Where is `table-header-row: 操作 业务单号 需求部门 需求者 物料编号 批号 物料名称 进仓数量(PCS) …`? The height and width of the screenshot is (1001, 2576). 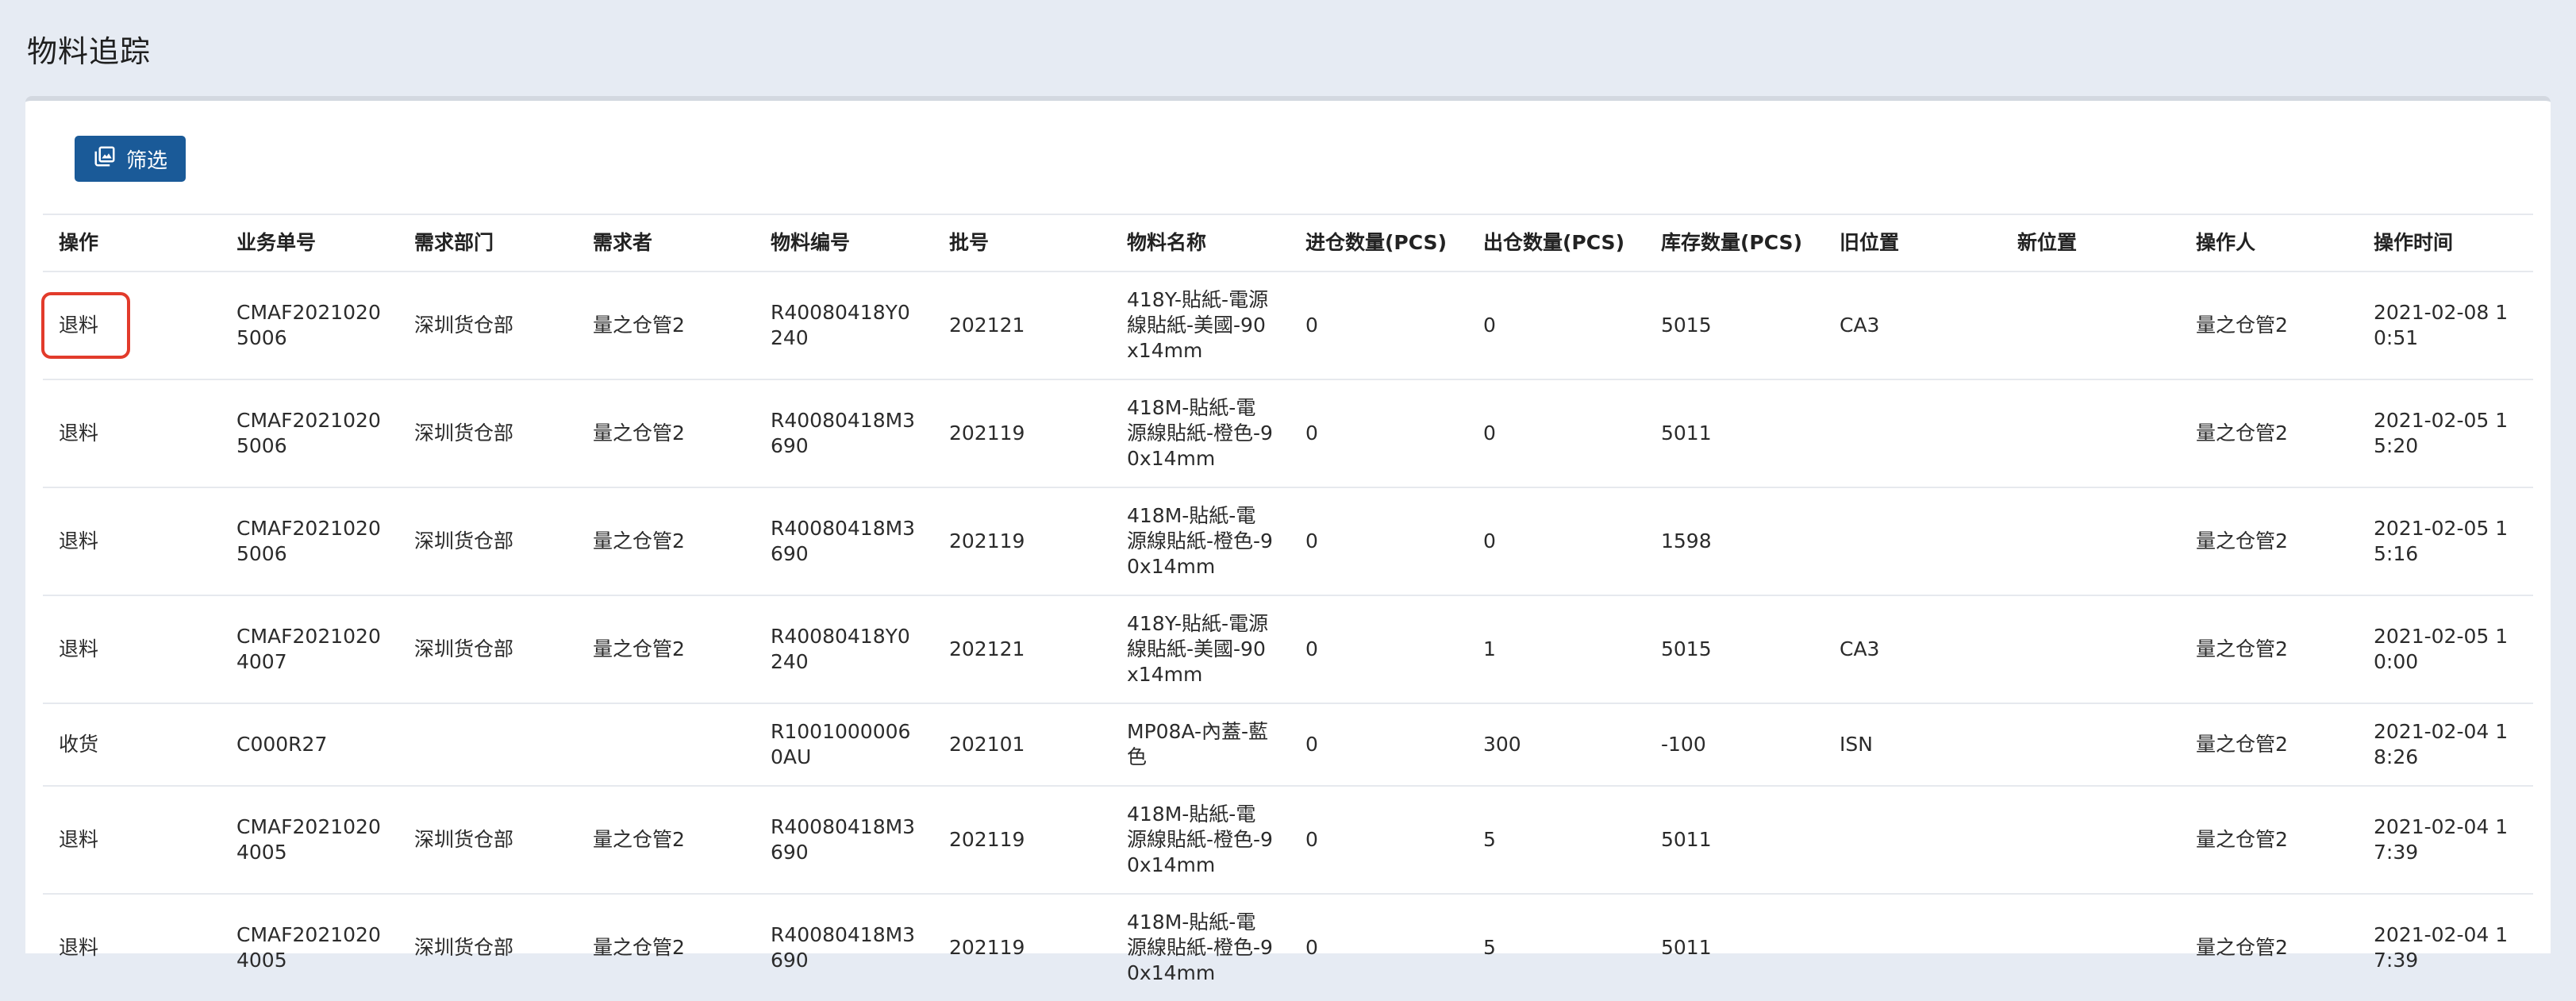
table-header-row: 操作 业务单号 需求部门 需求者 物料编号 批号 物料名称 进仓数量(PCS) … is located at coordinates (1288, 243).